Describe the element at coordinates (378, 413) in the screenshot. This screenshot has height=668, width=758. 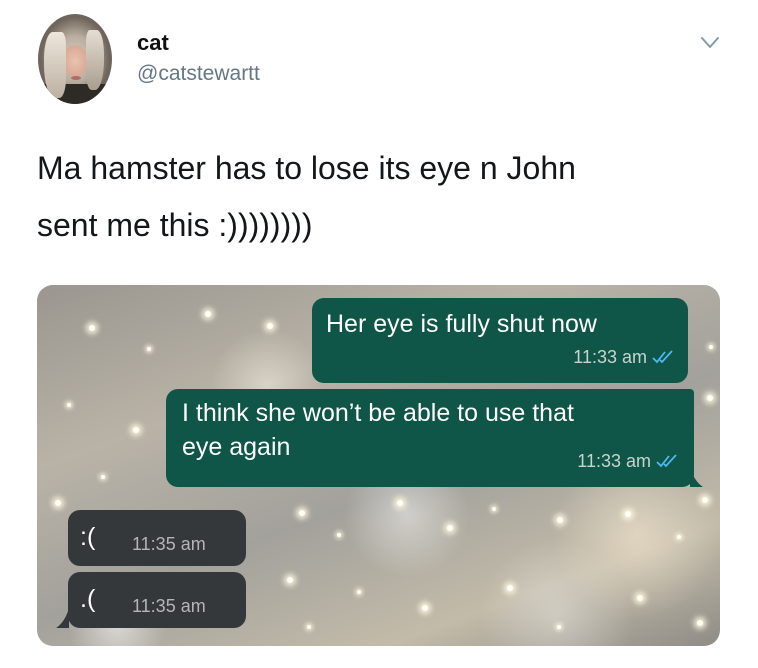
I see `message-text-line: I think she won’t be able to use that` at that location.